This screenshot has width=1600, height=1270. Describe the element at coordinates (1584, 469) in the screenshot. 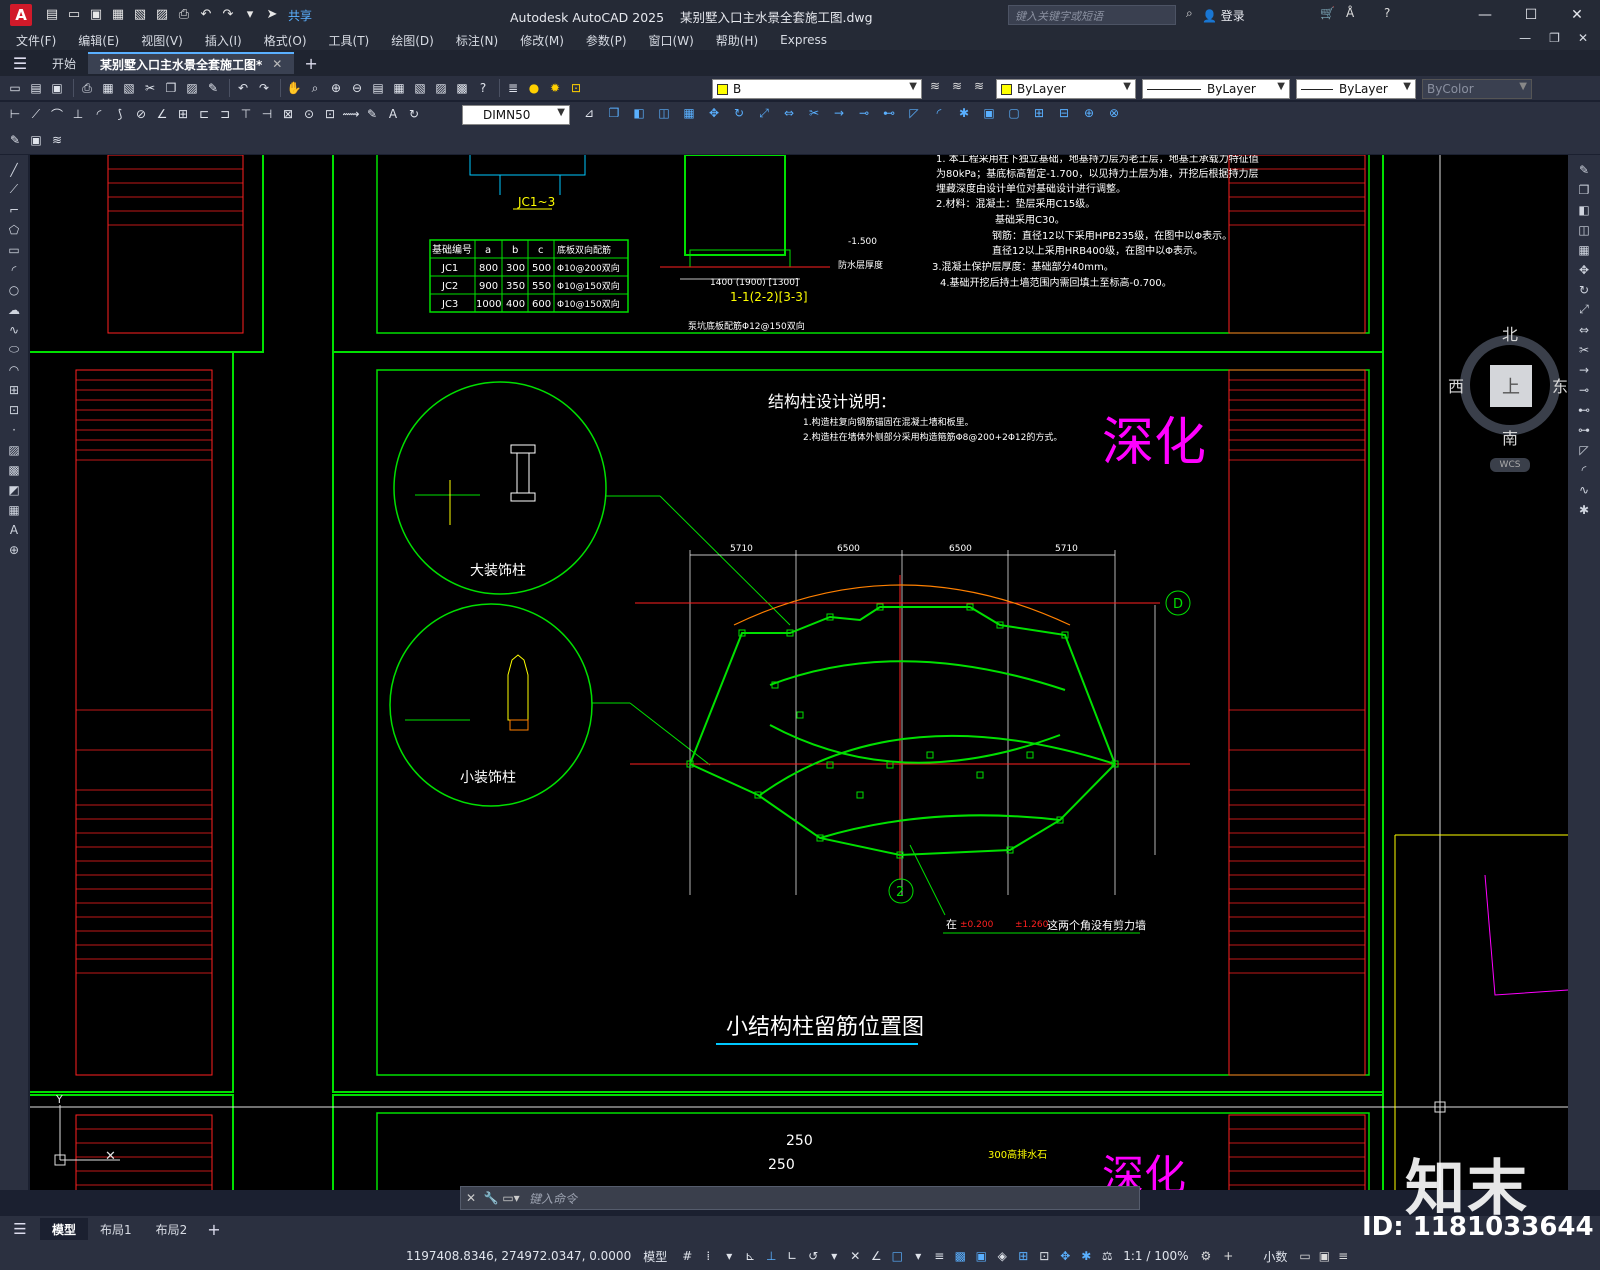

I see `fillet-icon: ◜` at that location.